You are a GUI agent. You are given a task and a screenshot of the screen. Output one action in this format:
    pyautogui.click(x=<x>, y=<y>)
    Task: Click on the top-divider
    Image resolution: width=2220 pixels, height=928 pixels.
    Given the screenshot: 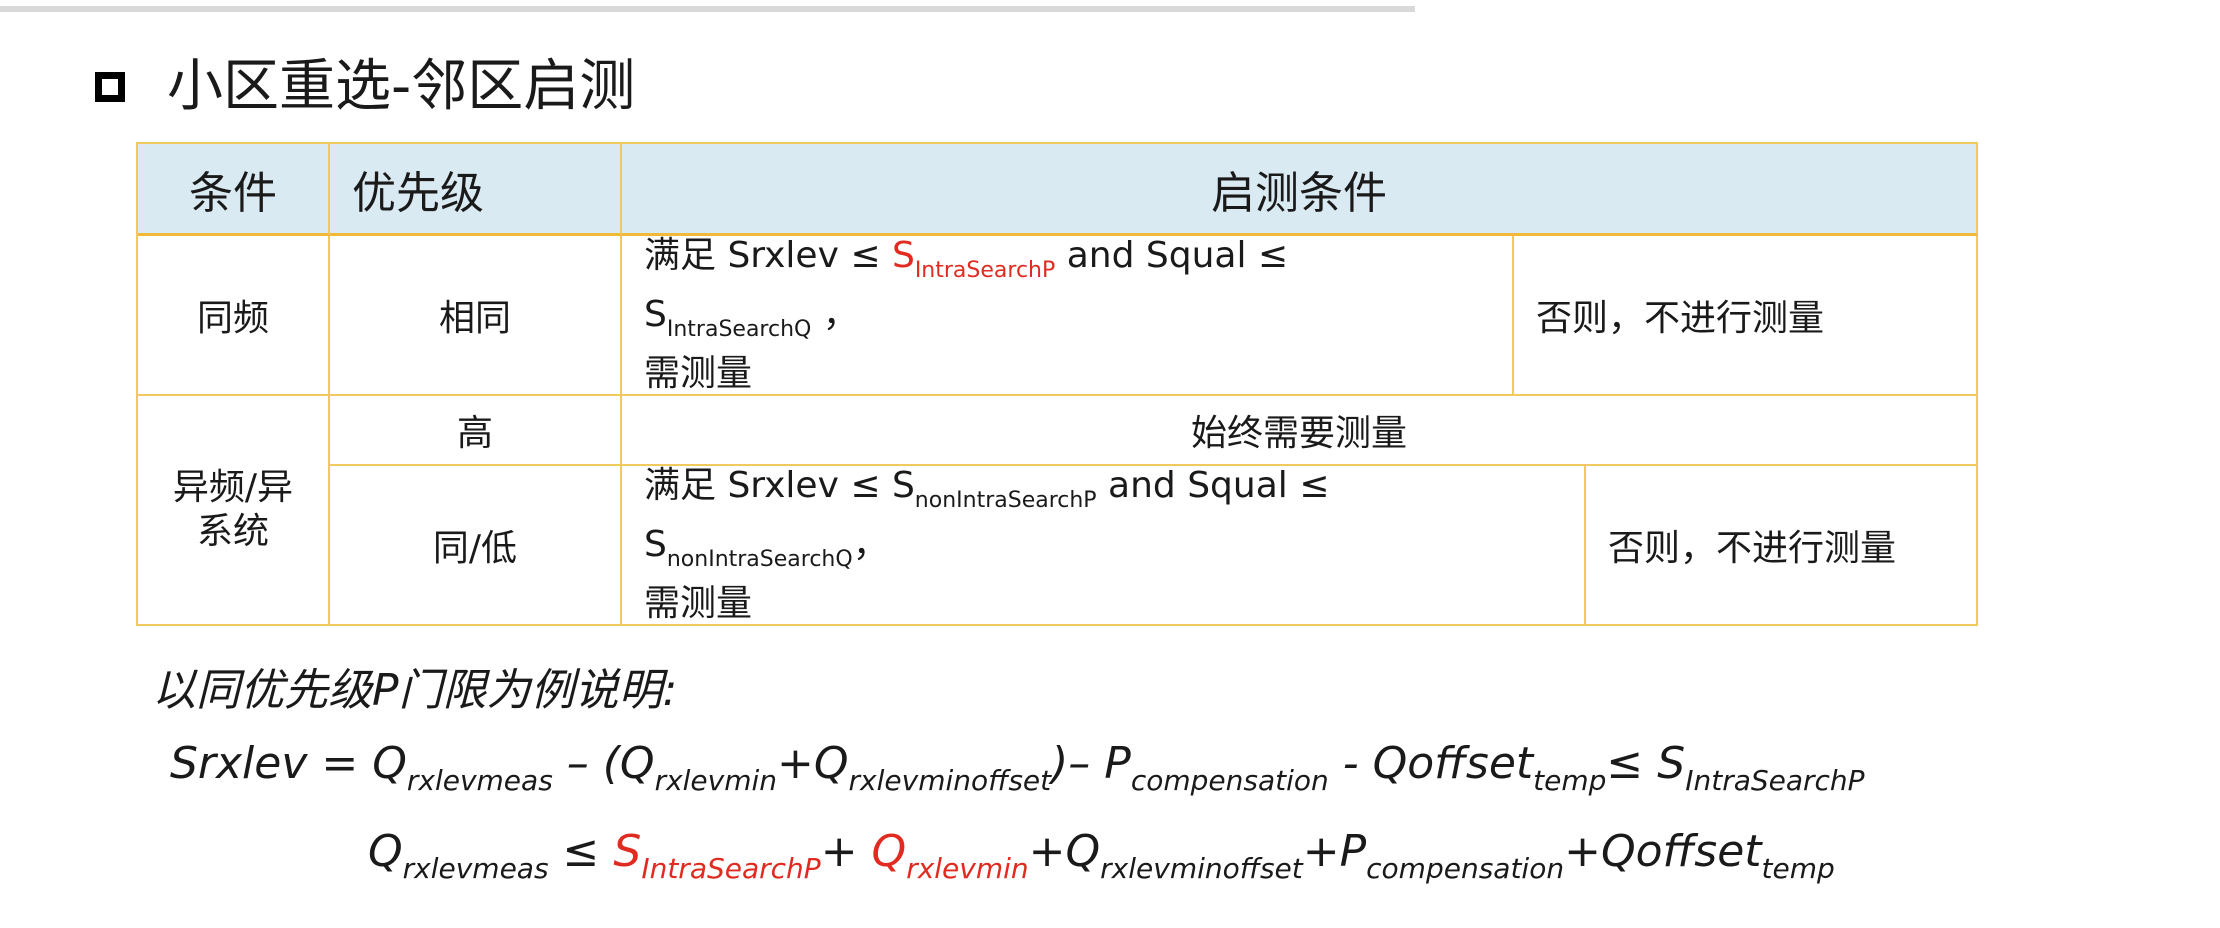 What is the action you would take?
    pyautogui.click(x=707, y=9)
    